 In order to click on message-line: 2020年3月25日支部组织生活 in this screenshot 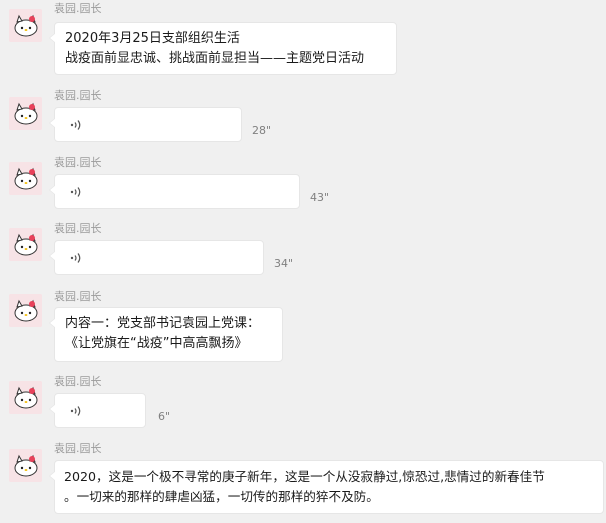, I will do `click(152, 38)`.